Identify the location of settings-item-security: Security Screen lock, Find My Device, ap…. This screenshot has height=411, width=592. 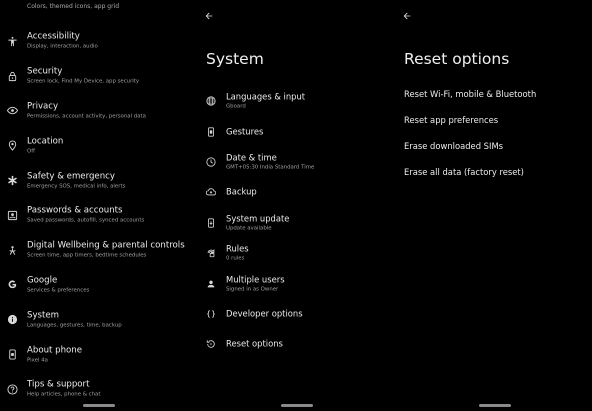
(98, 76).